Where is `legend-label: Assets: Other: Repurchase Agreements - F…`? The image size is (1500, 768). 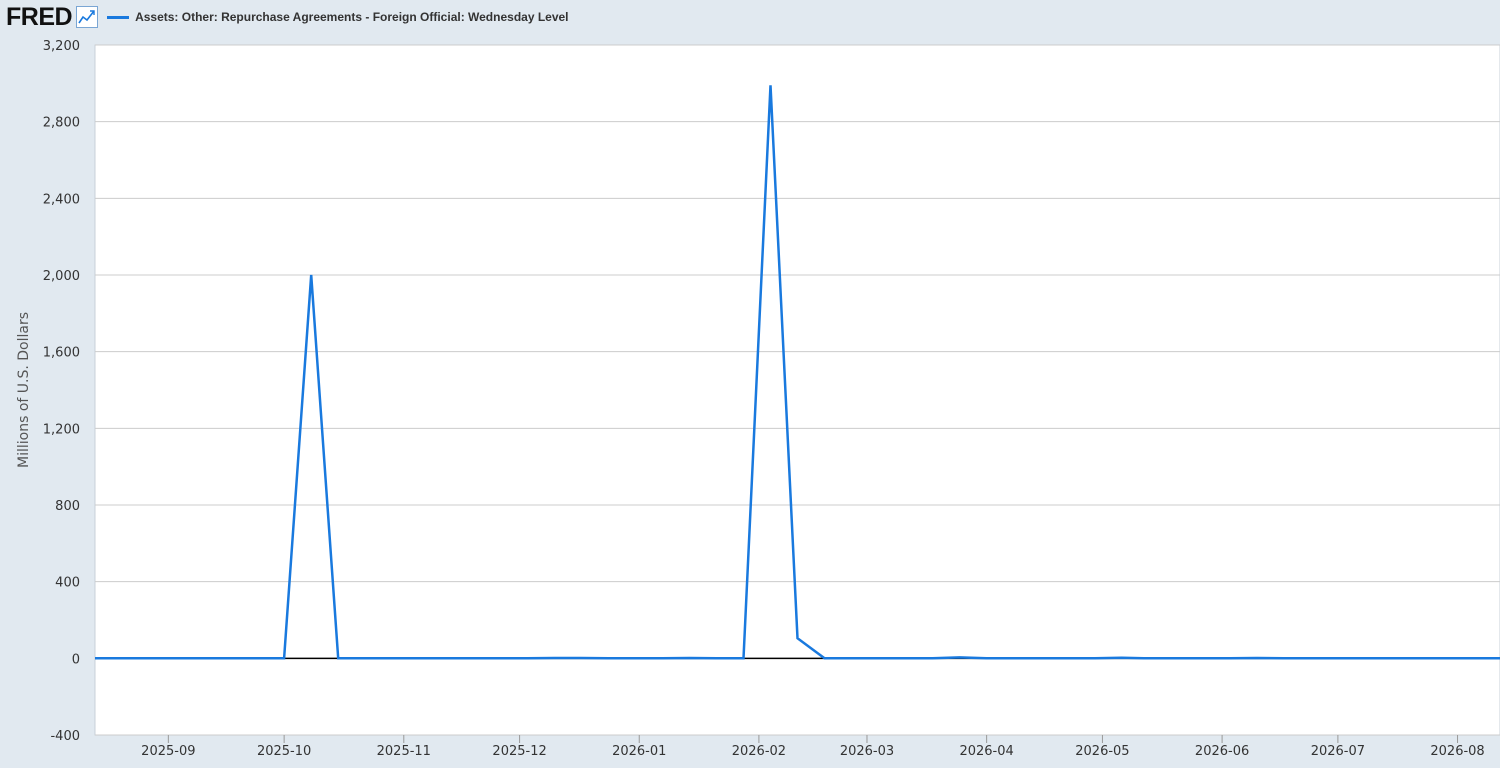
legend-label: Assets: Other: Repurchase Agreements - F… is located at coordinates (352, 17).